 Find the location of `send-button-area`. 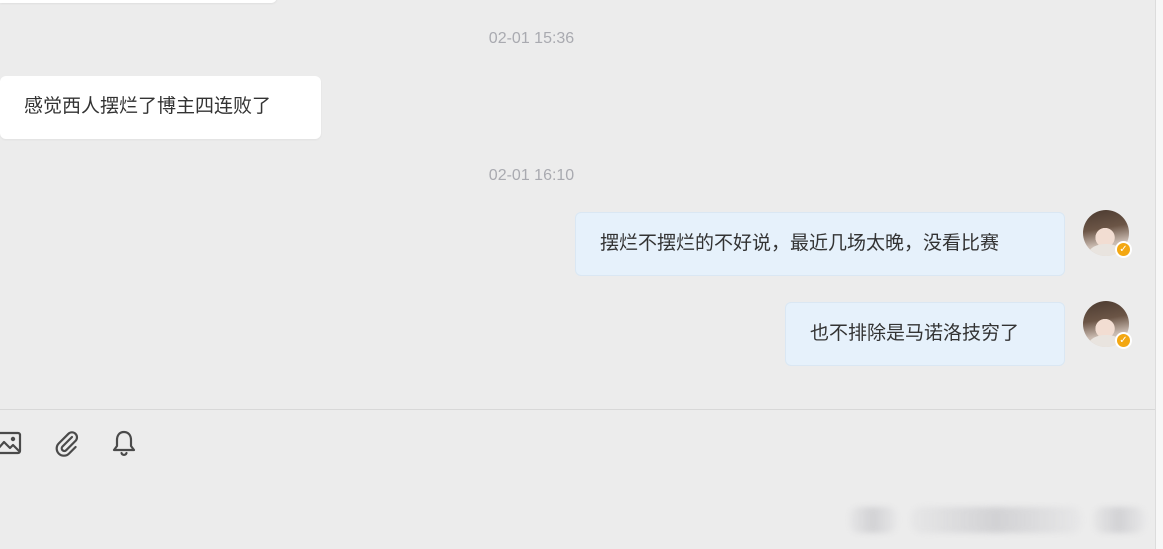

send-button-area is located at coordinates (997, 521).